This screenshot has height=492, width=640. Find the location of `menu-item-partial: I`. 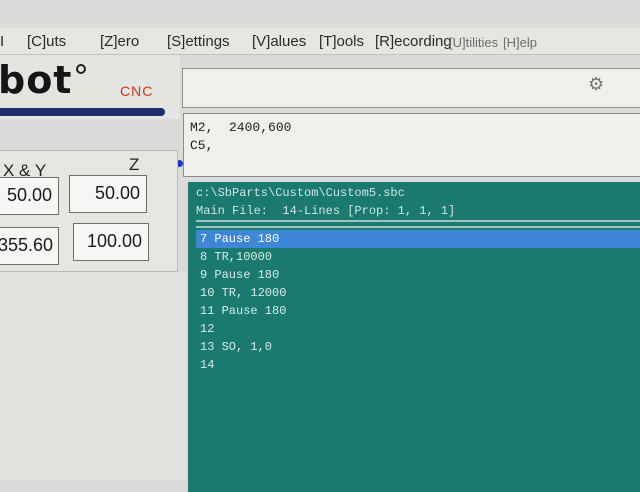

menu-item-partial: I is located at coordinates (2, 41).